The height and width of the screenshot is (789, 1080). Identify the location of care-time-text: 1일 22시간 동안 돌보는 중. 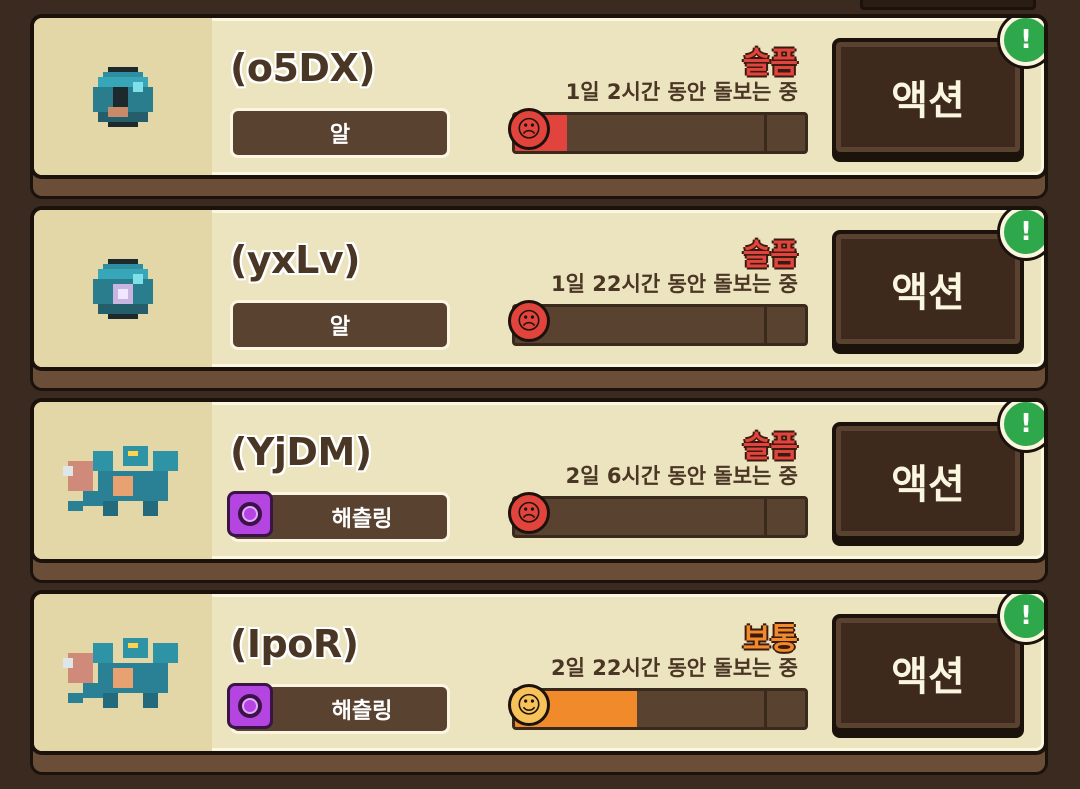
(674, 284).